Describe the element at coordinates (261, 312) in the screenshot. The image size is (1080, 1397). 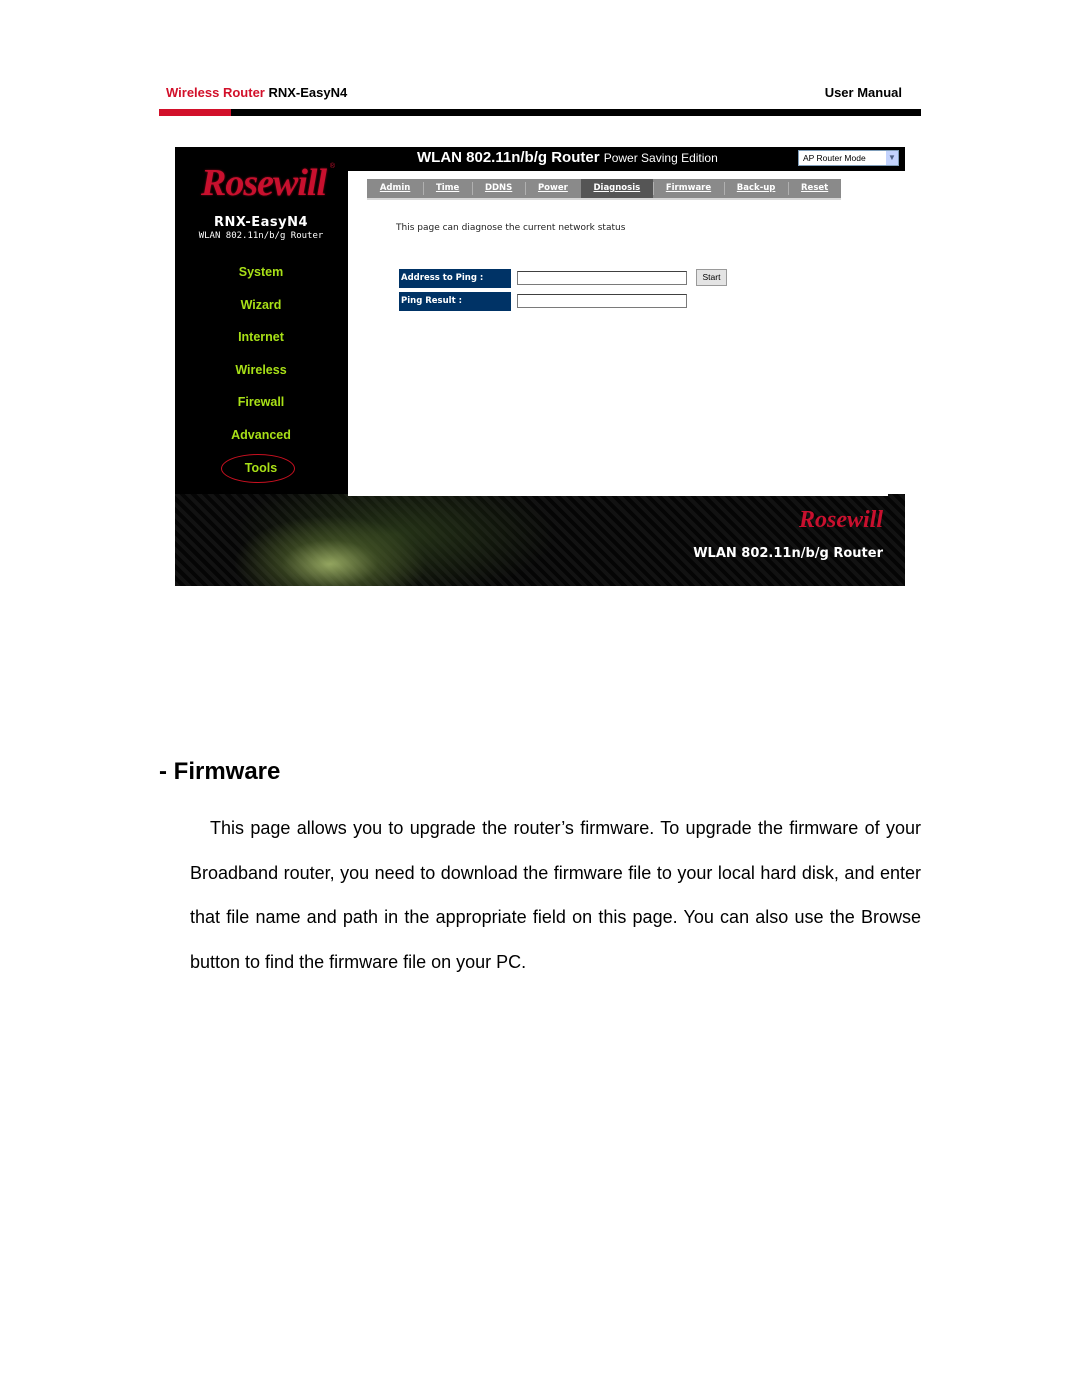
I see `nav-item-wizard: Wizard` at that location.